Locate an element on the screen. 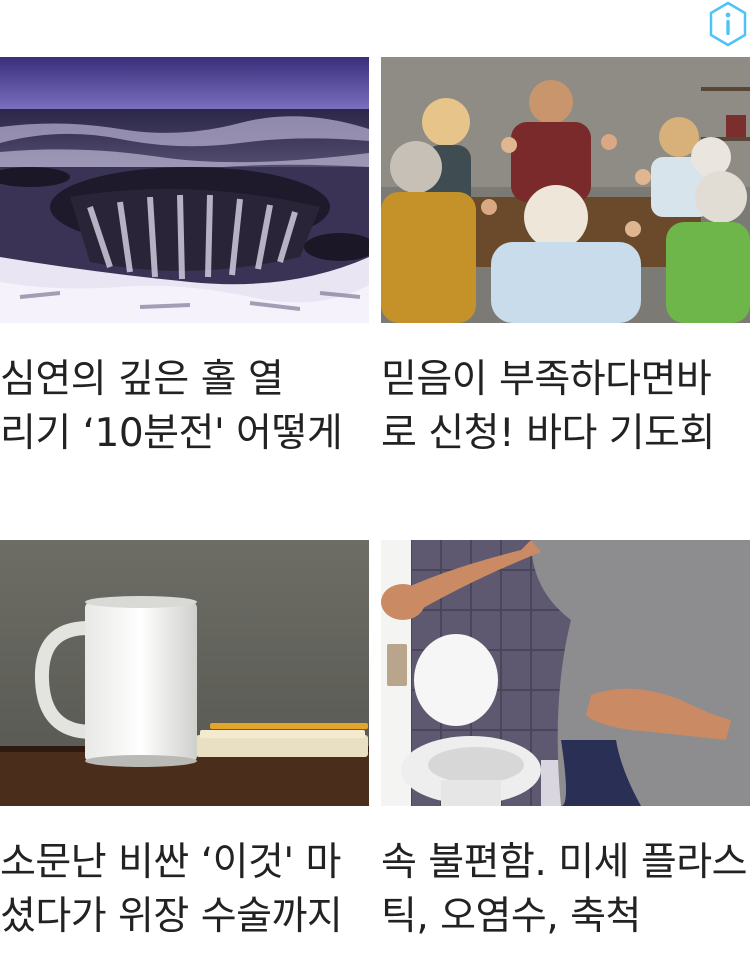 The width and height of the screenshot is (750, 975). ad-info-button is located at coordinates (728, 24).